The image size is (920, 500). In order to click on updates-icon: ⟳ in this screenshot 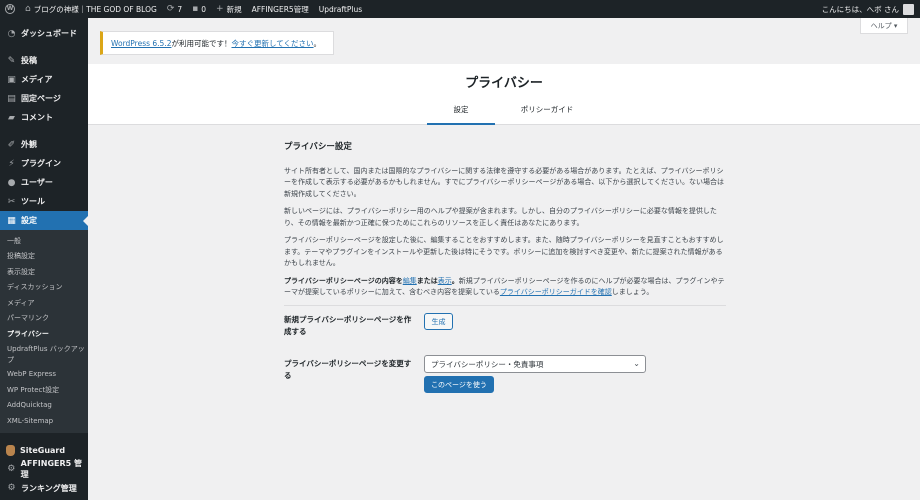, I will do `click(170, 9)`.